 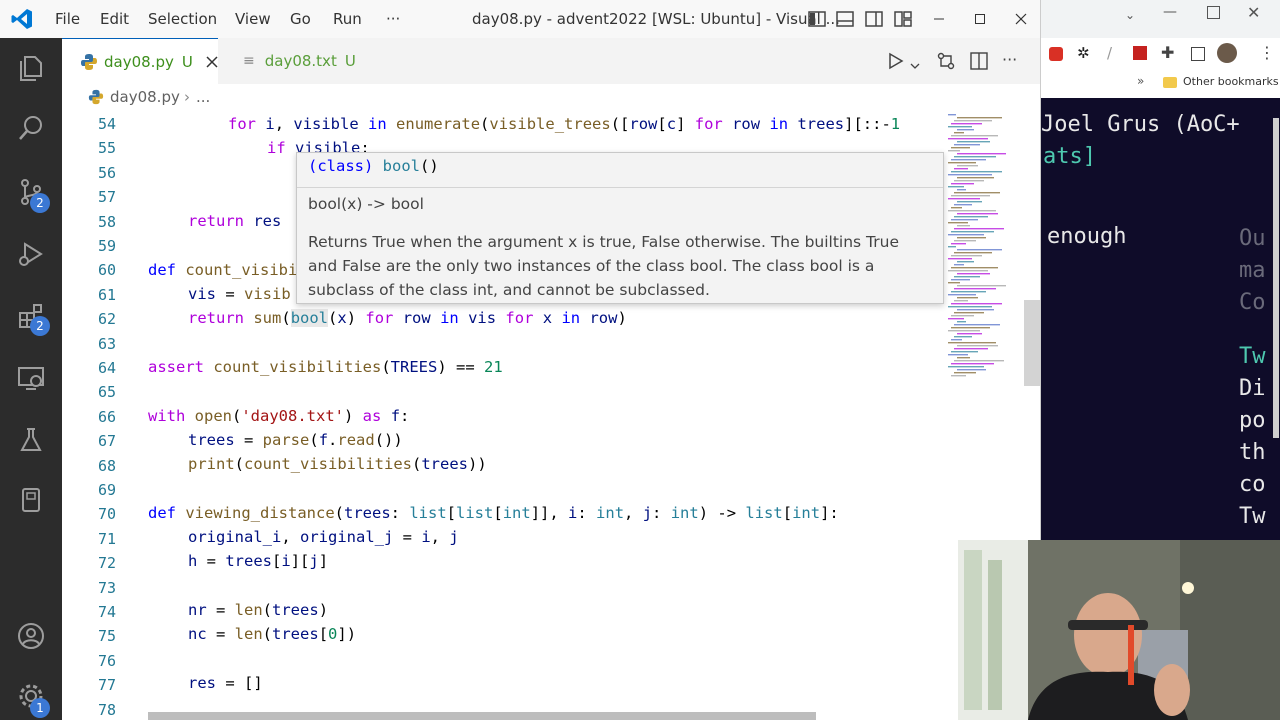 What do you see at coordinates (279, 416) in the screenshot?
I see `code-line-66: with open('day08.txt') as f:` at bounding box center [279, 416].